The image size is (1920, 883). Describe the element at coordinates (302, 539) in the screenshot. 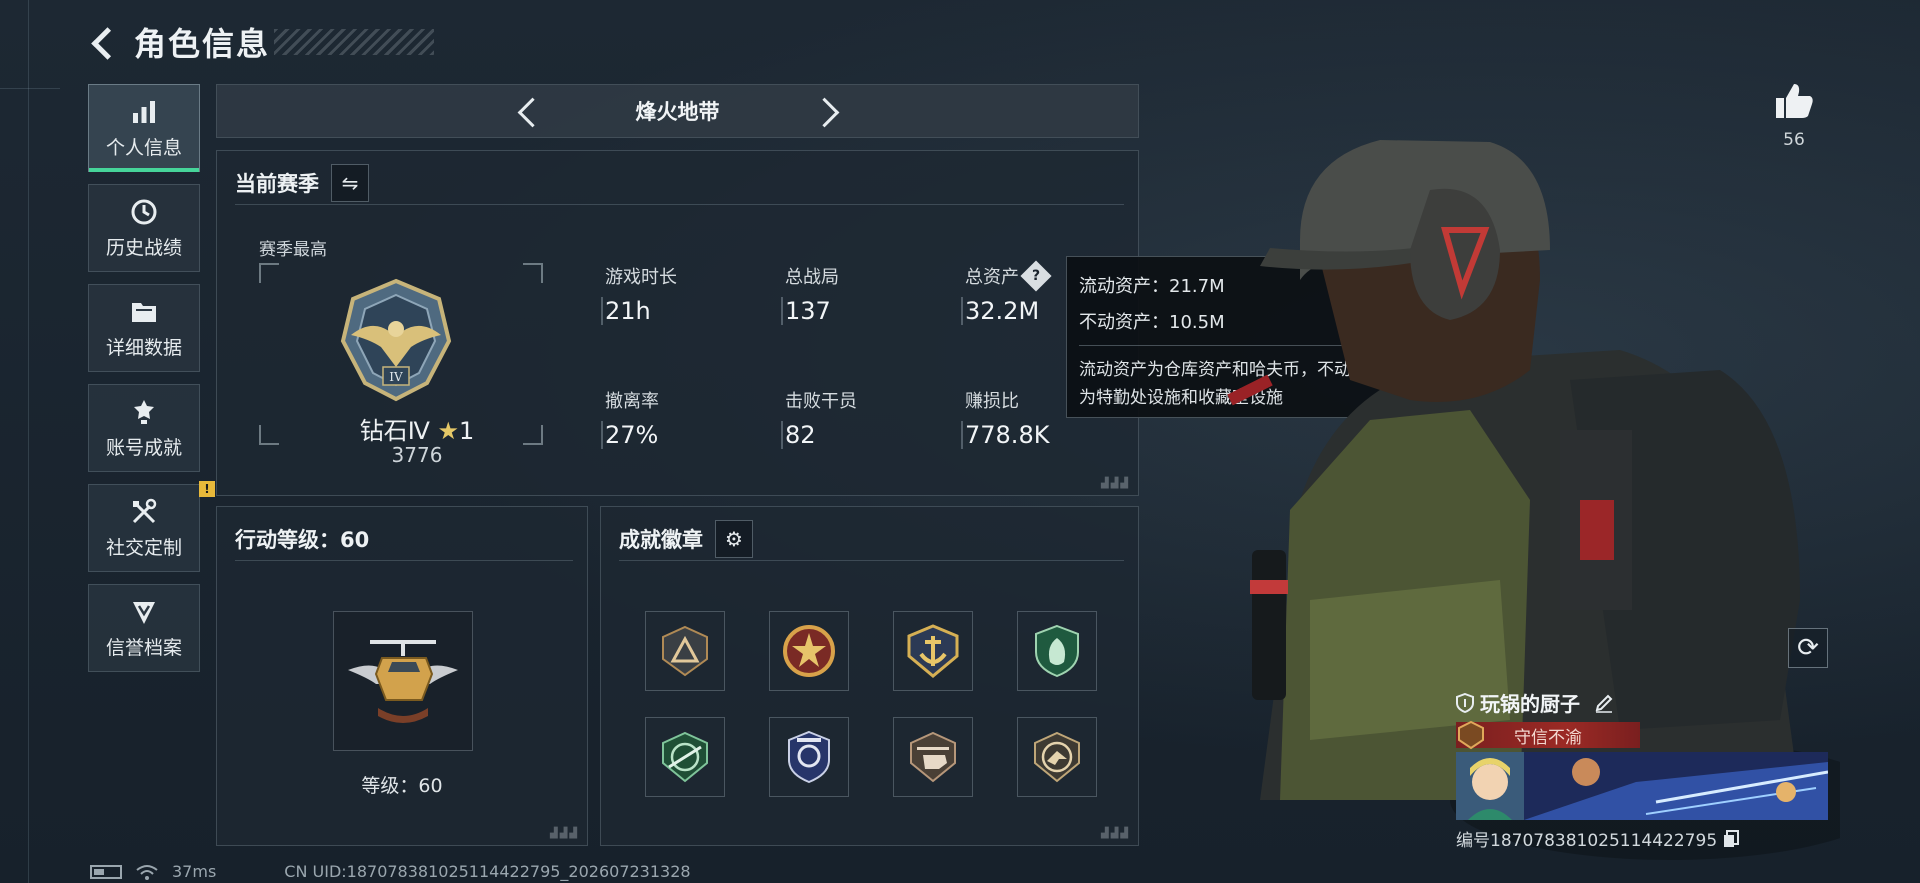

I see `level-title: 行动等级：60` at that location.